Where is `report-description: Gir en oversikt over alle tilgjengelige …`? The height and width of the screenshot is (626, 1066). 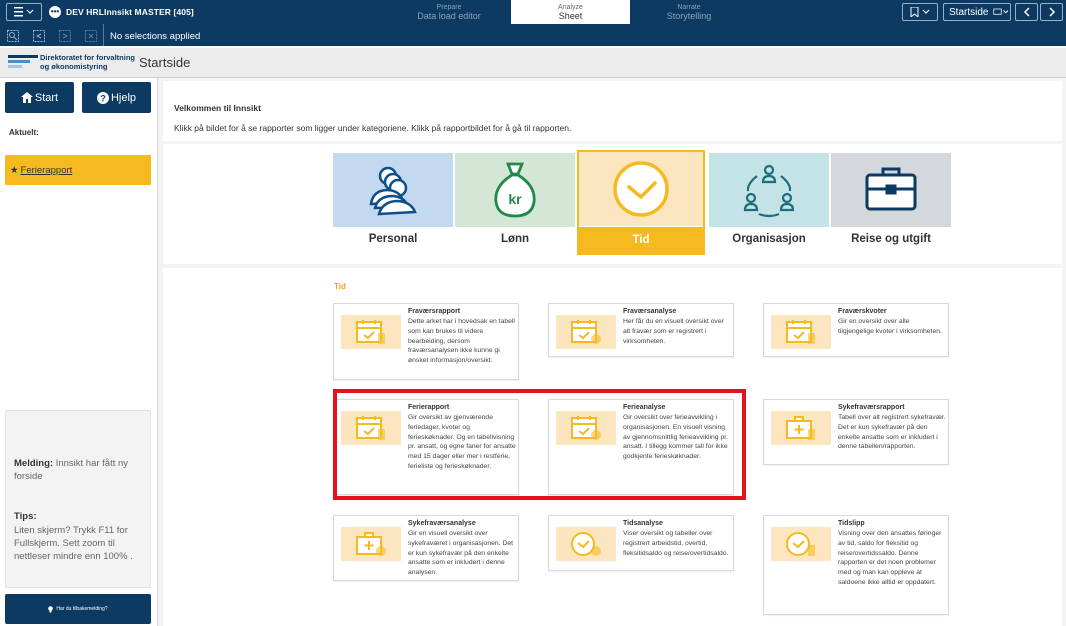
report-description: Gir en oversikt over alle tilgjengelige … is located at coordinates (890, 326).